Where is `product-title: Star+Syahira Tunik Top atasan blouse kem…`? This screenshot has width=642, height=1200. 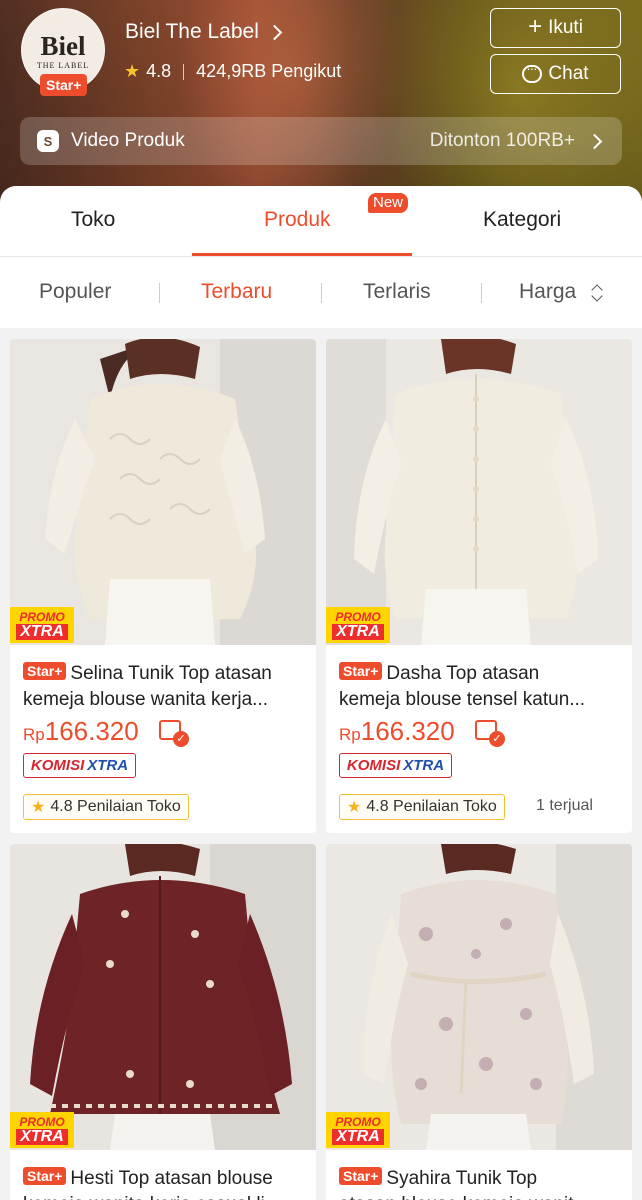
product-title: Star+Syahira Tunik Top atasan blouse kem… is located at coordinates (482, 1183).